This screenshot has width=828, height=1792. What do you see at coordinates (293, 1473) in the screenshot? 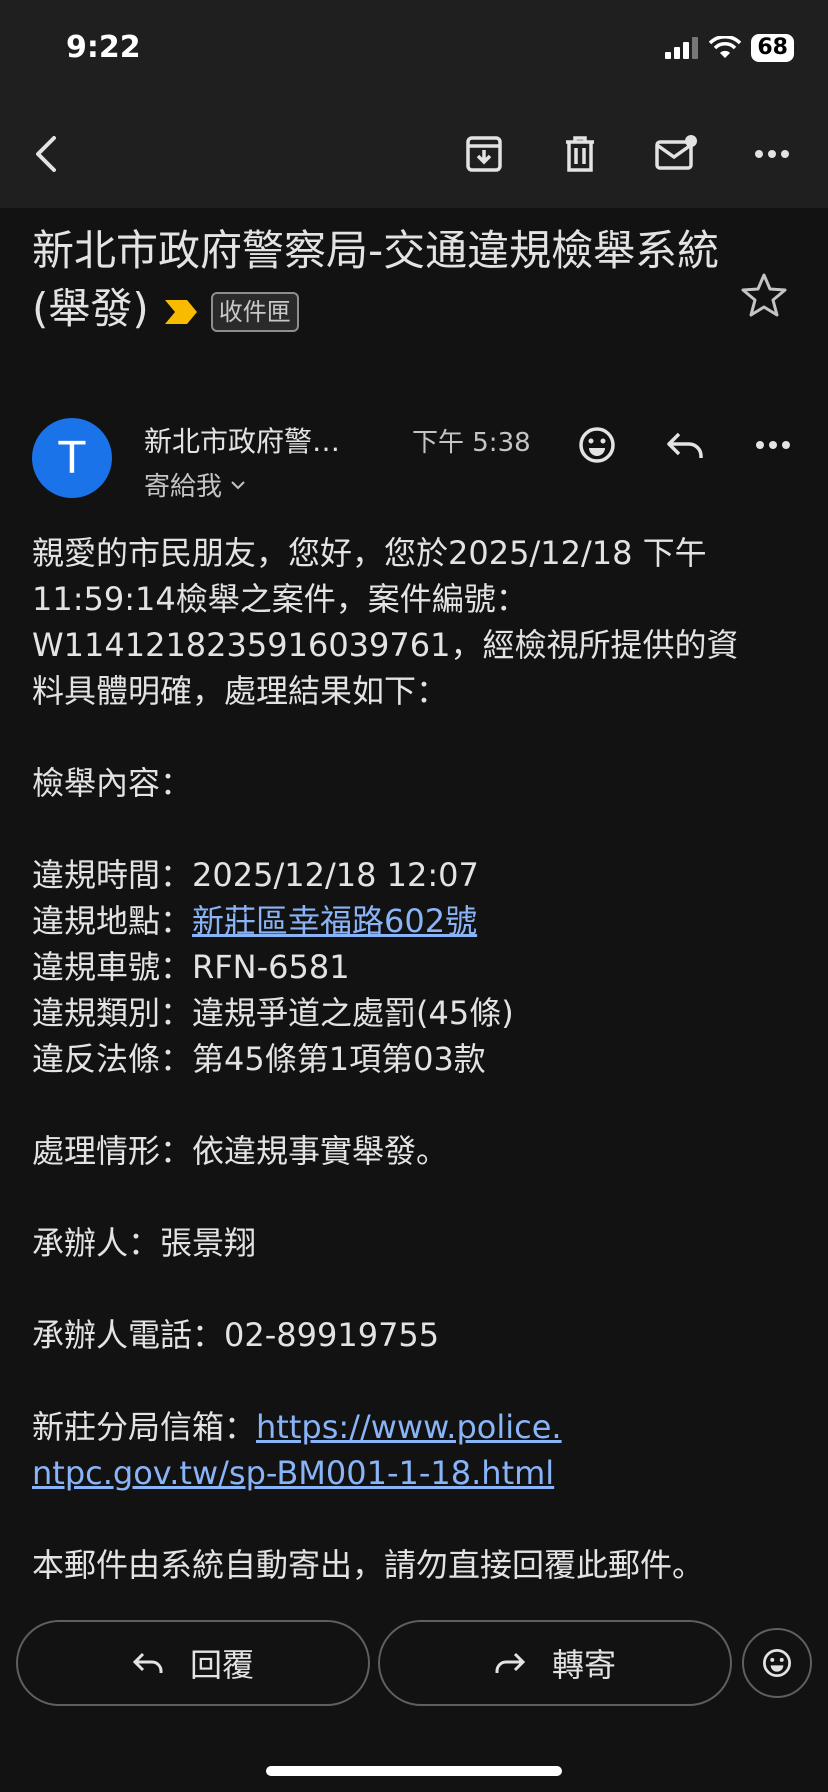
I see `mailbox-link: ntpc.gov.tw/sp-BM001-1-18.html` at bounding box center [293, 1473].